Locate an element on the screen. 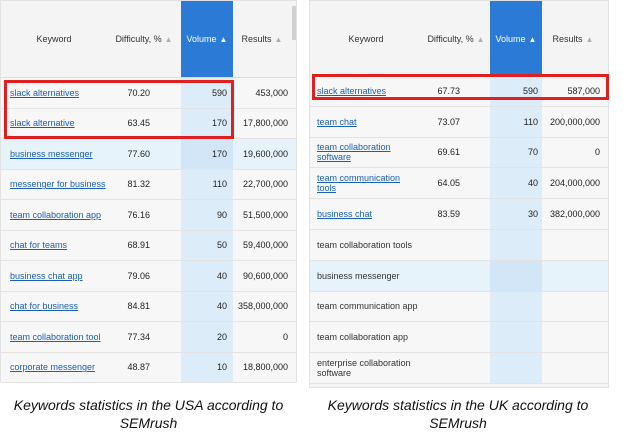 This screenshot has width=623, height=437. table-row: enterprise collaboration software is located at coordinates (459, 368).